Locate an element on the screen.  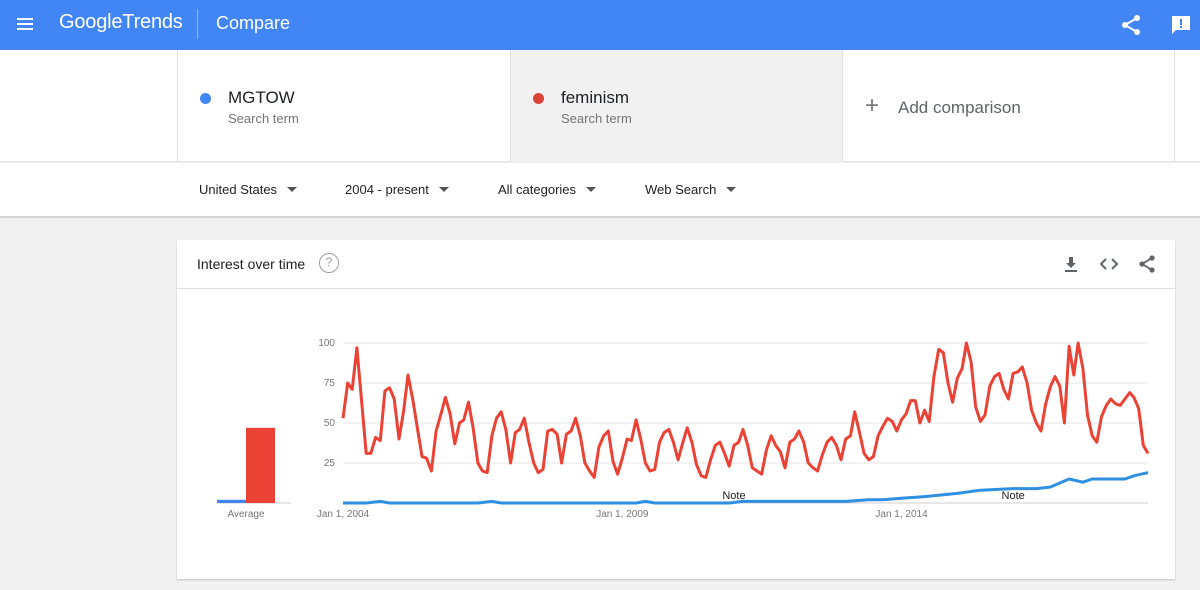
logo-trends-text: Trends is located at coordinates (152, 22).